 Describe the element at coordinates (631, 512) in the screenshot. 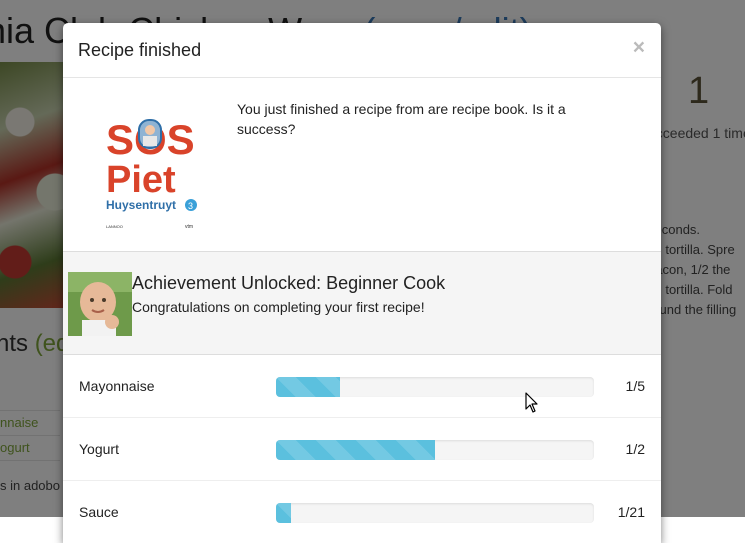

I see `ingredient-count: 1/21` at that location.